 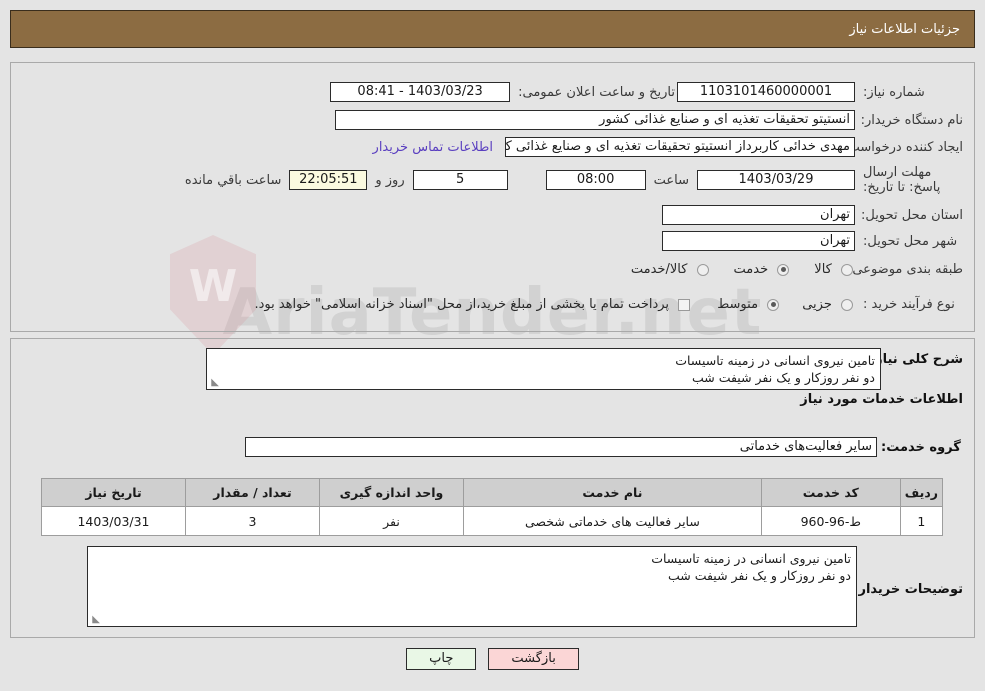 I want to click on page-title: جزئیات اطلاعات نیاز, so click(x=904, y=29).